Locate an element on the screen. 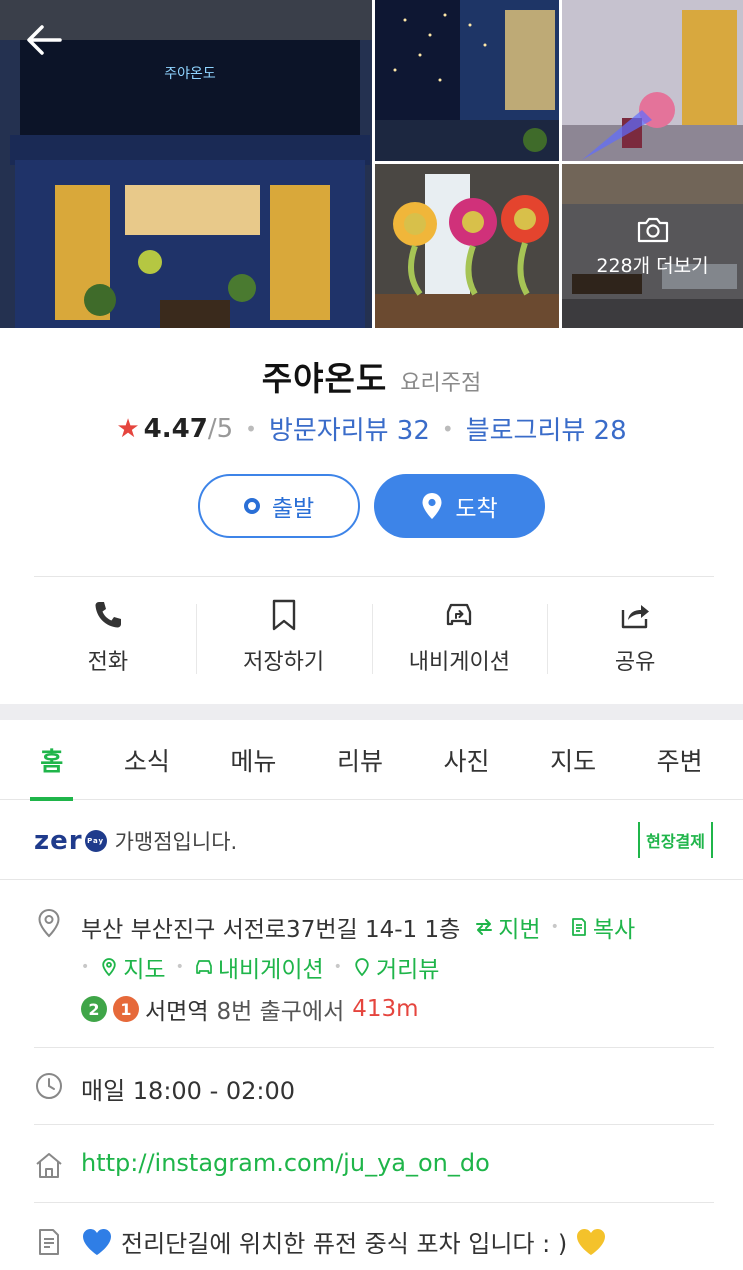 The image size is (743, 1270). map-link: 지도 is located at coordinates (132, 967).